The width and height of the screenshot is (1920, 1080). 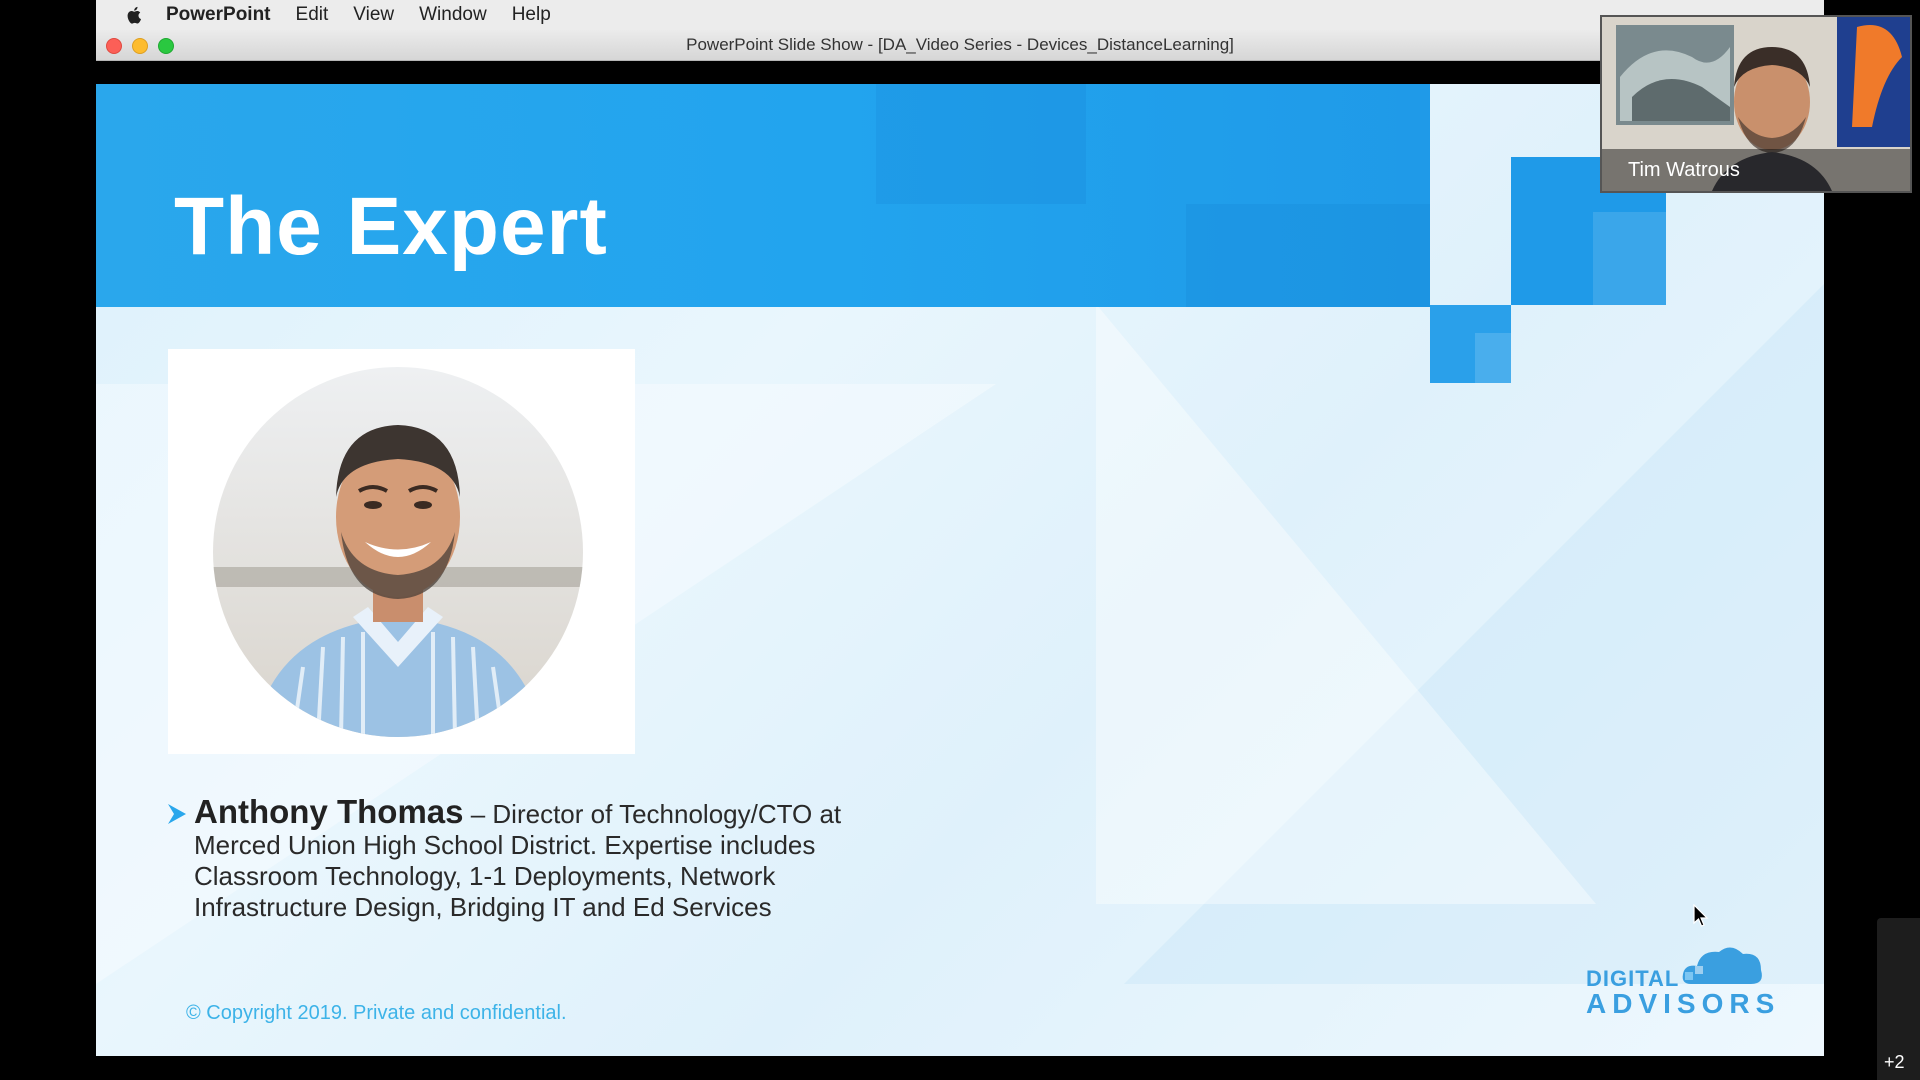 I want to click on expert-photo-card, so click(x=401, y=551).